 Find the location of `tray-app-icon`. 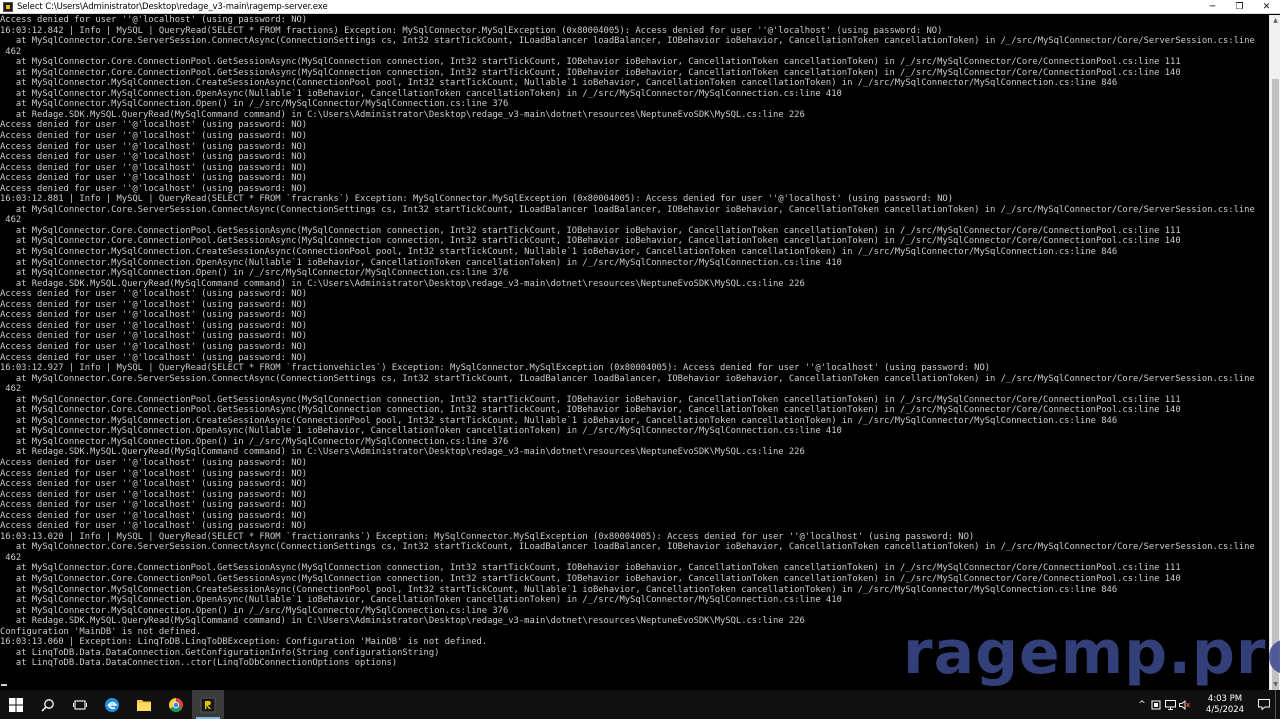

tray-app-icon is located at coordinates (1156, 704).